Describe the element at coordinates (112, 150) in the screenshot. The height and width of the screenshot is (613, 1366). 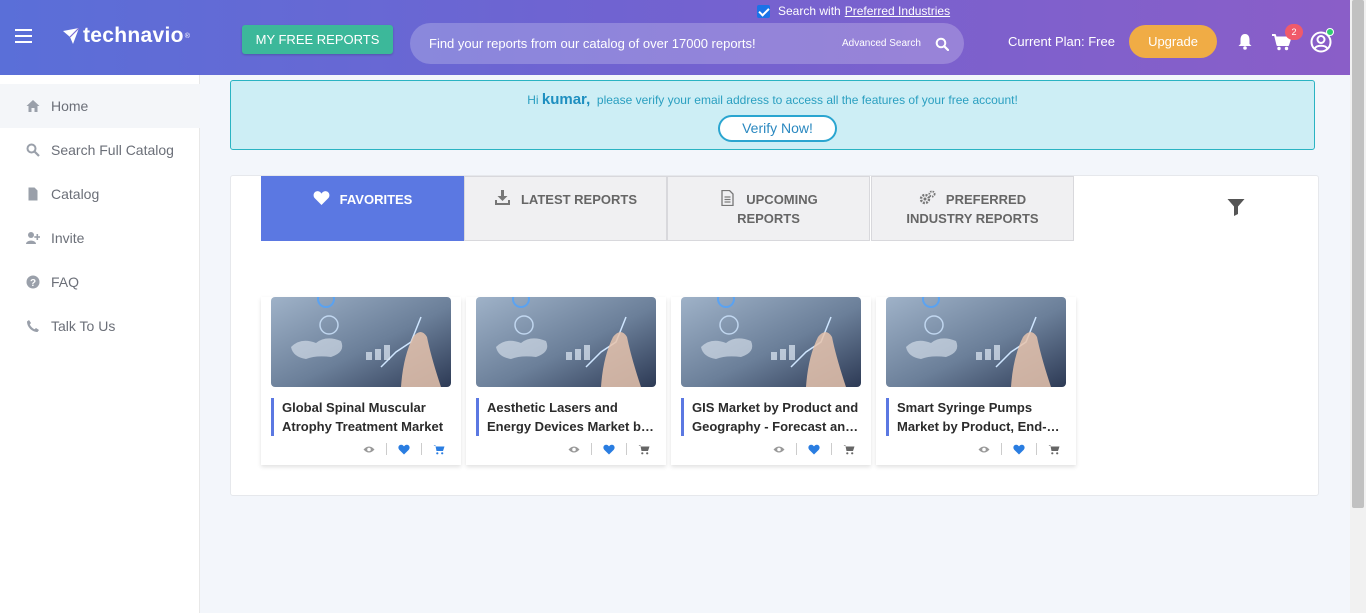
I see `sidebar-item-label: Search Full Catalog` at that location.